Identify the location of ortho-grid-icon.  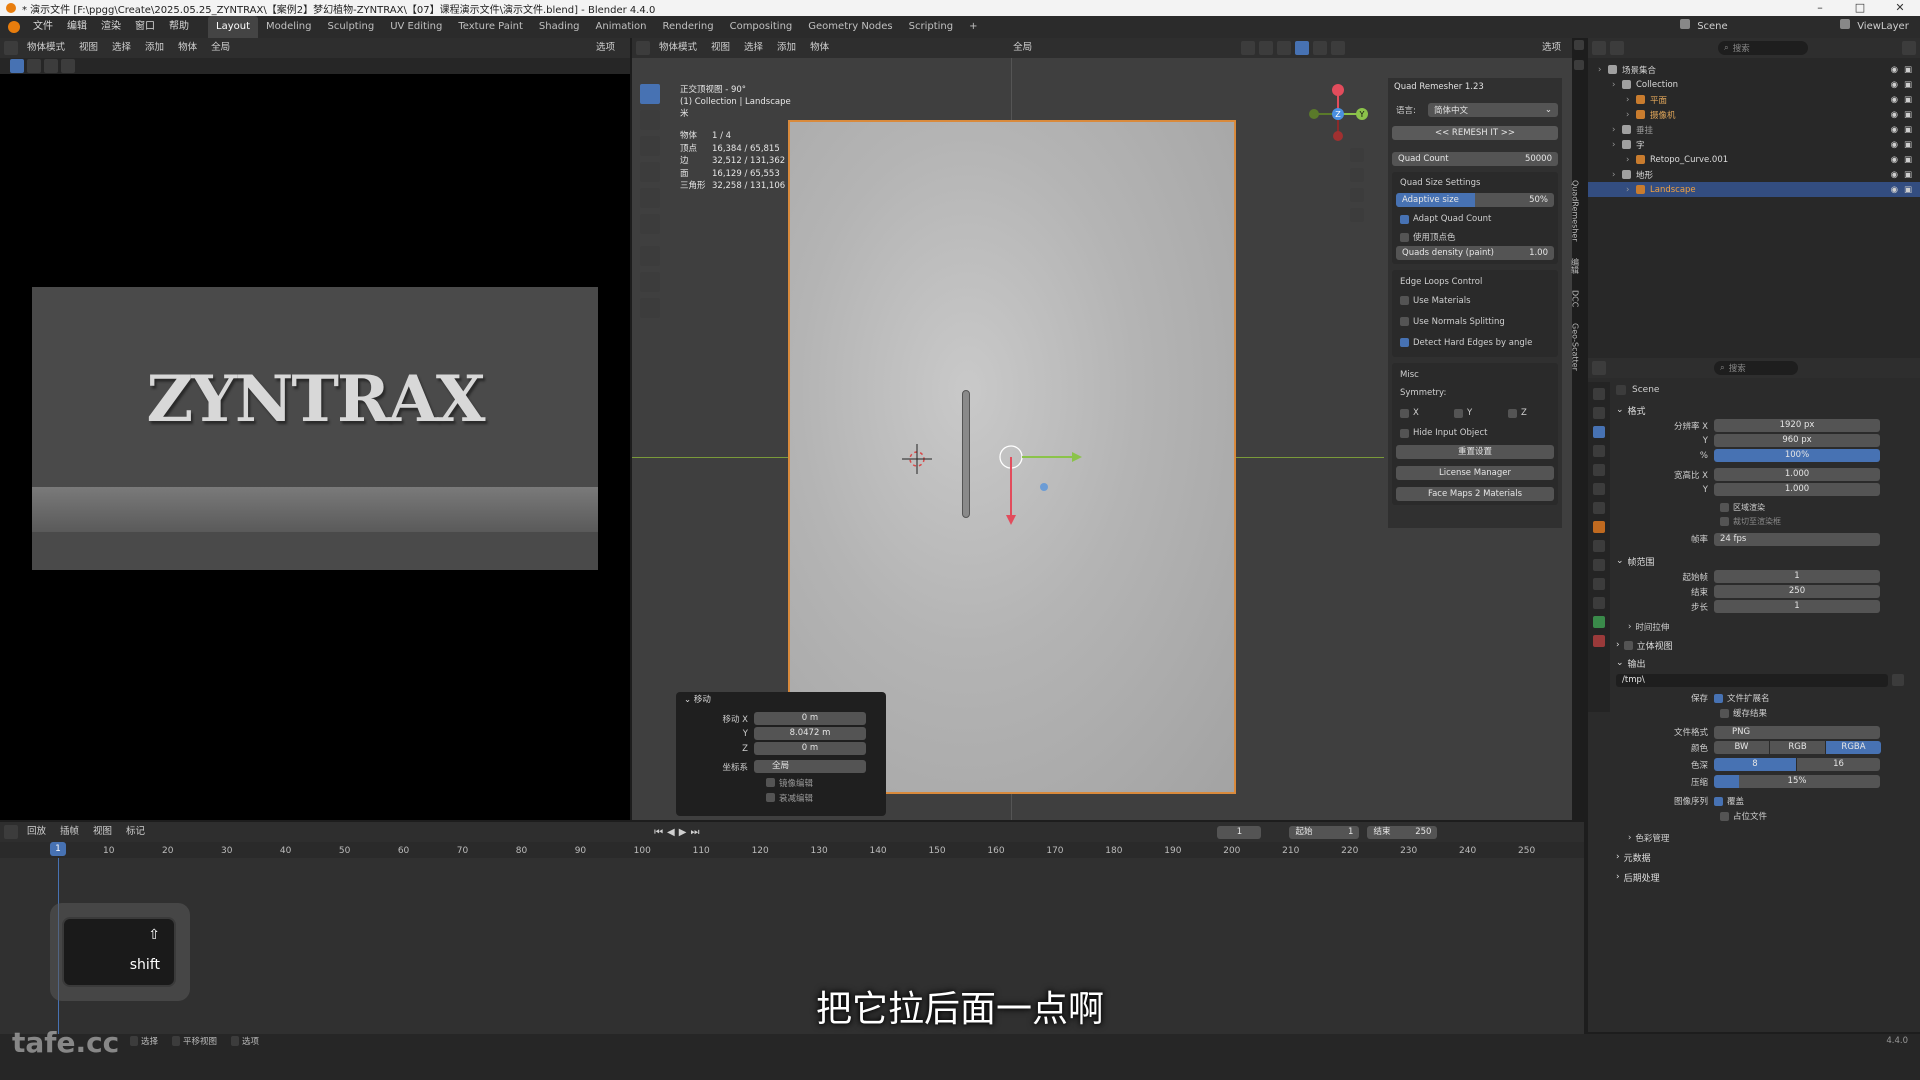
(1357, 215).